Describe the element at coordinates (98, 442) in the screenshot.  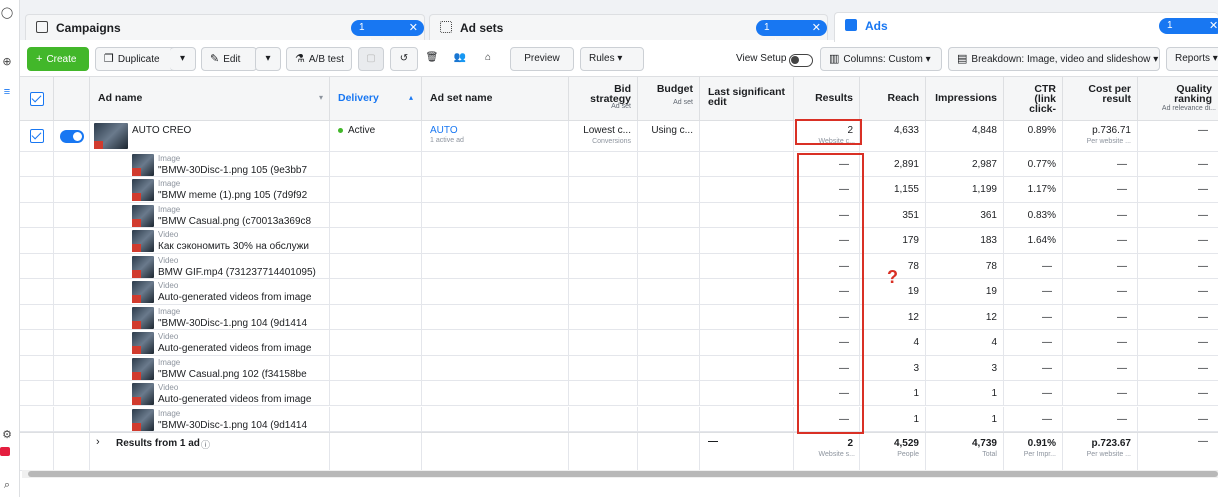
I see `expand-chevron-icon: ›` at that location.